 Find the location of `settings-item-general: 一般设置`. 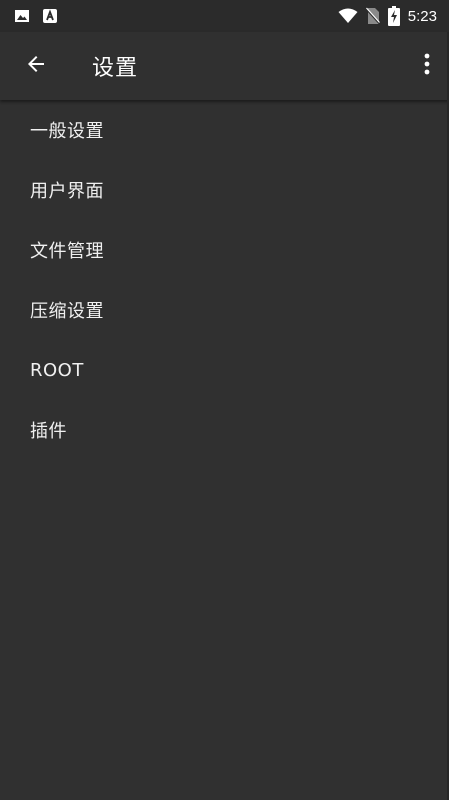

settings-item-general: 一般设置 is located at coordinates (224, 130).